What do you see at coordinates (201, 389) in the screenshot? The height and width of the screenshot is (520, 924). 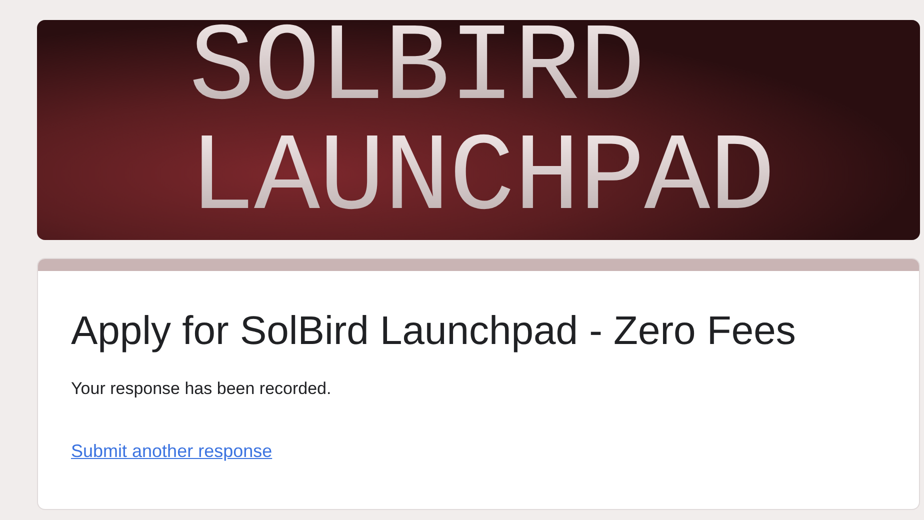 I see `confirmation-message: Your response has been recorded.` at bounding box center [201, 389].